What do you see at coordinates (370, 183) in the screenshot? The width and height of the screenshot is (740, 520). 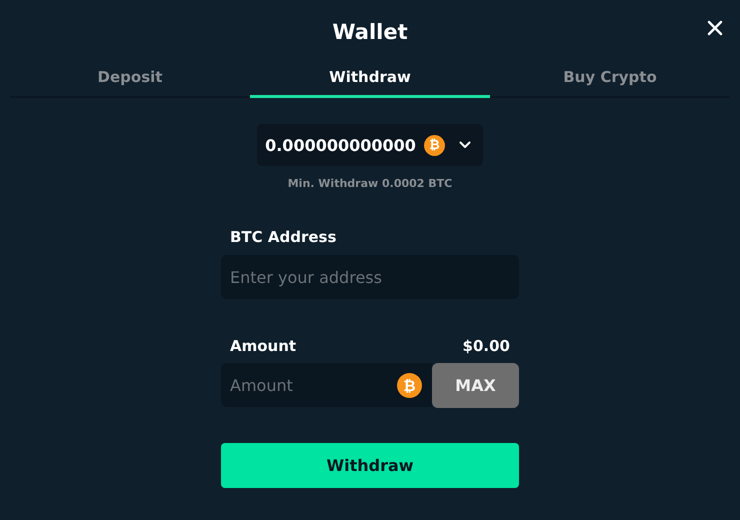 I see `min-withdraw-note: Min. Withdraw 0.0002 BTC` at bounding box center [370, 183].